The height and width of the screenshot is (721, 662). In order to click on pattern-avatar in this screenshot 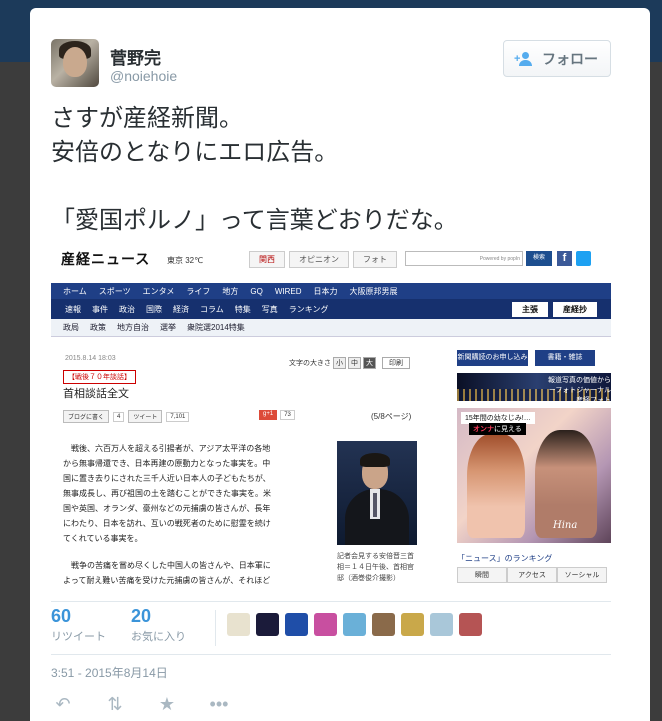, I will do `click(354, 624)`.